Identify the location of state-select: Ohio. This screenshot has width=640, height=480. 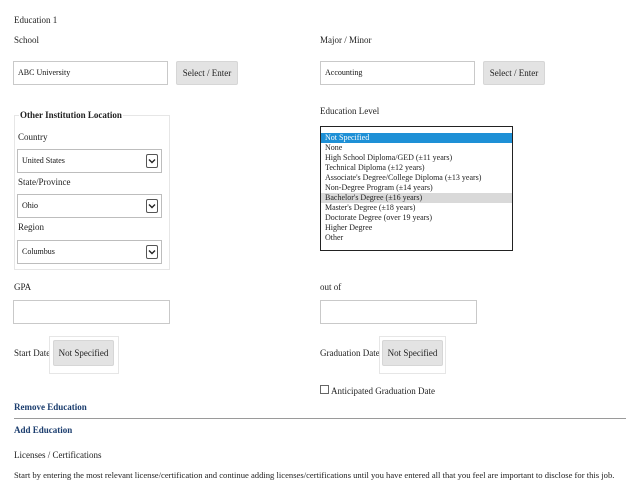
(89, 206).